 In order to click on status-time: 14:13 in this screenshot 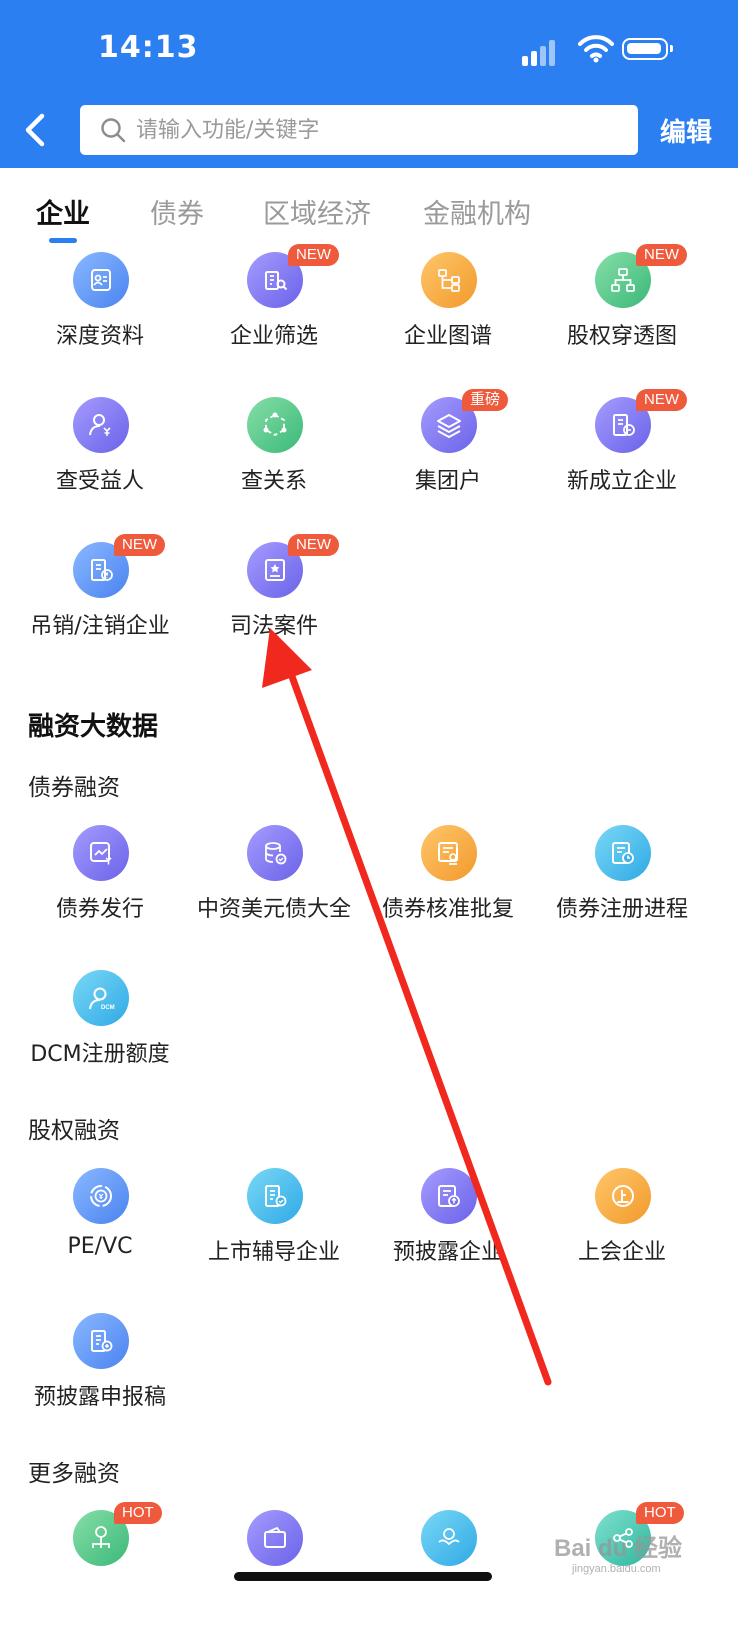, I will do `click(148, 47)`.